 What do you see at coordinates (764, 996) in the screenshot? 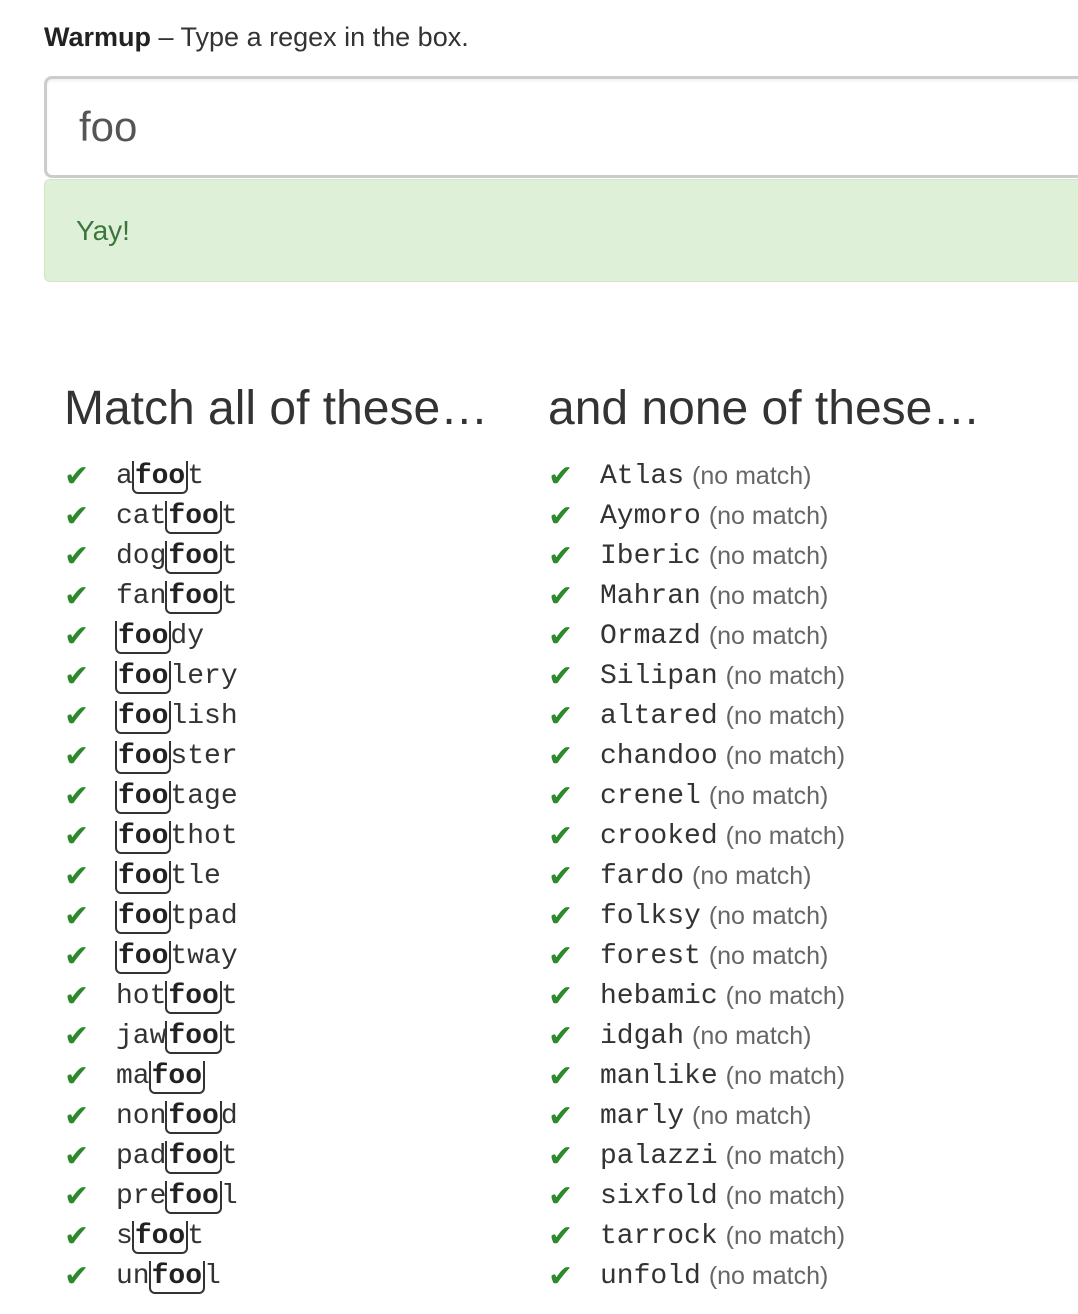
I see `nomatch-item: ✔ hebamic (no match)` at bounding box center [764, 996].